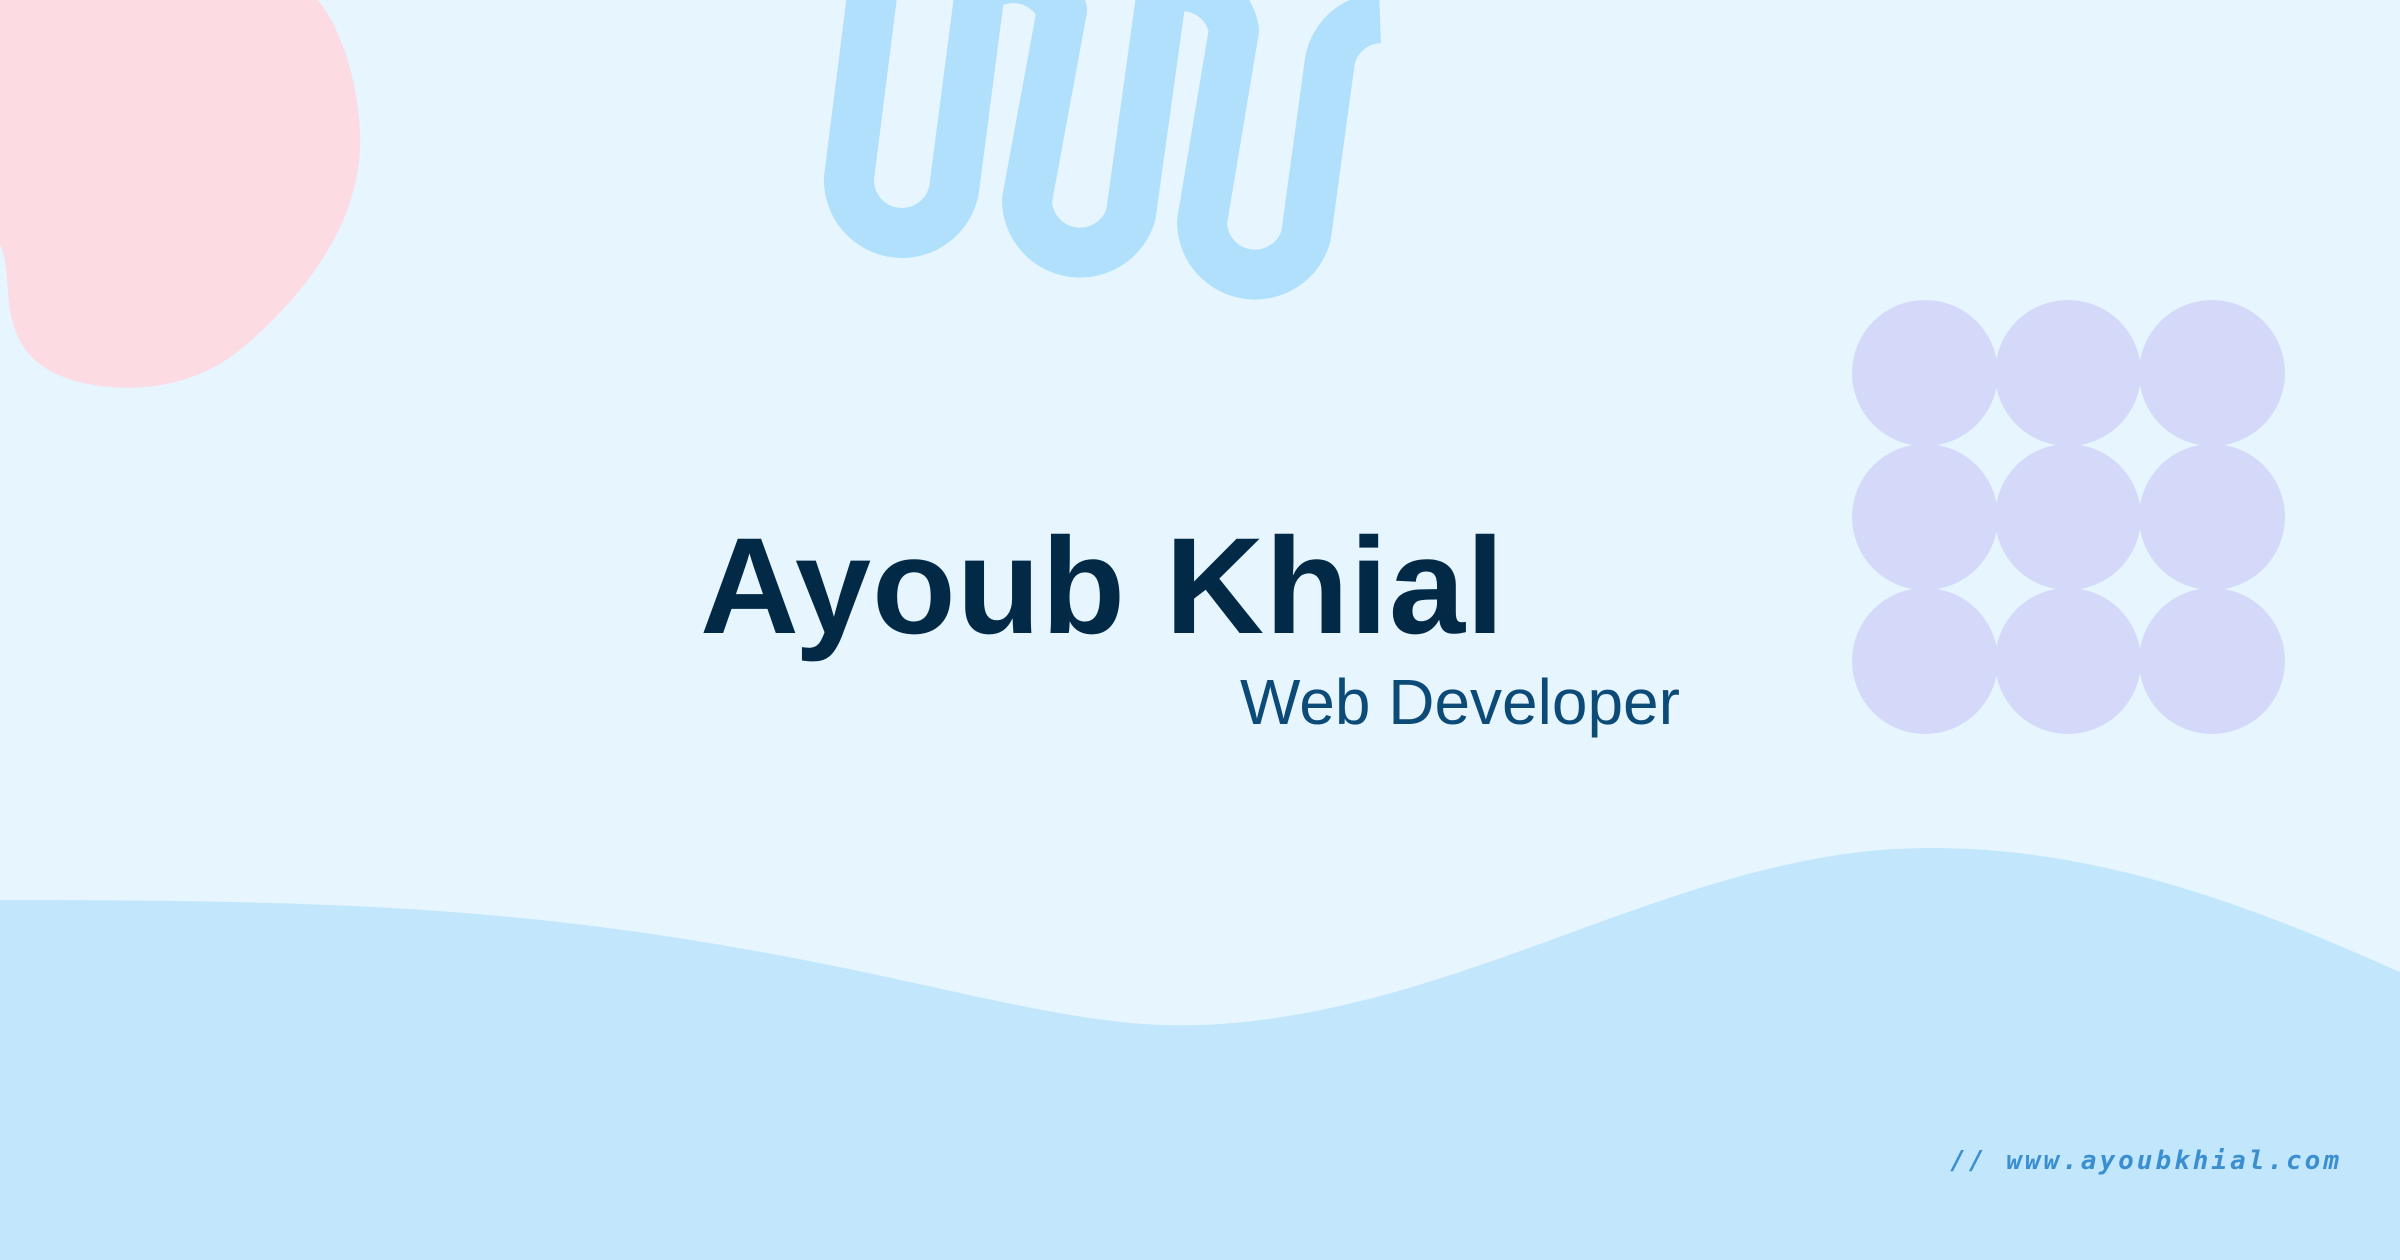 The image size is (2400, 1260). What do you see at coordinates (1103, 586) in the screenshot?
I see `name-heading: Ayoub Khial` at bounding box center [1103, 586].